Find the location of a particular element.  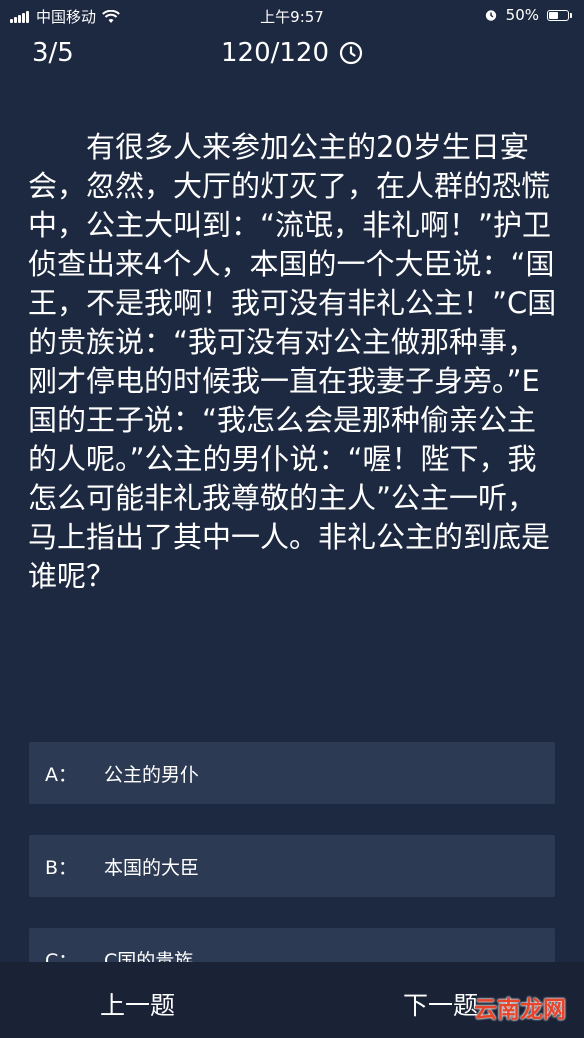

previous-question-button: 上一题 is located at coordinates (137, 1004).